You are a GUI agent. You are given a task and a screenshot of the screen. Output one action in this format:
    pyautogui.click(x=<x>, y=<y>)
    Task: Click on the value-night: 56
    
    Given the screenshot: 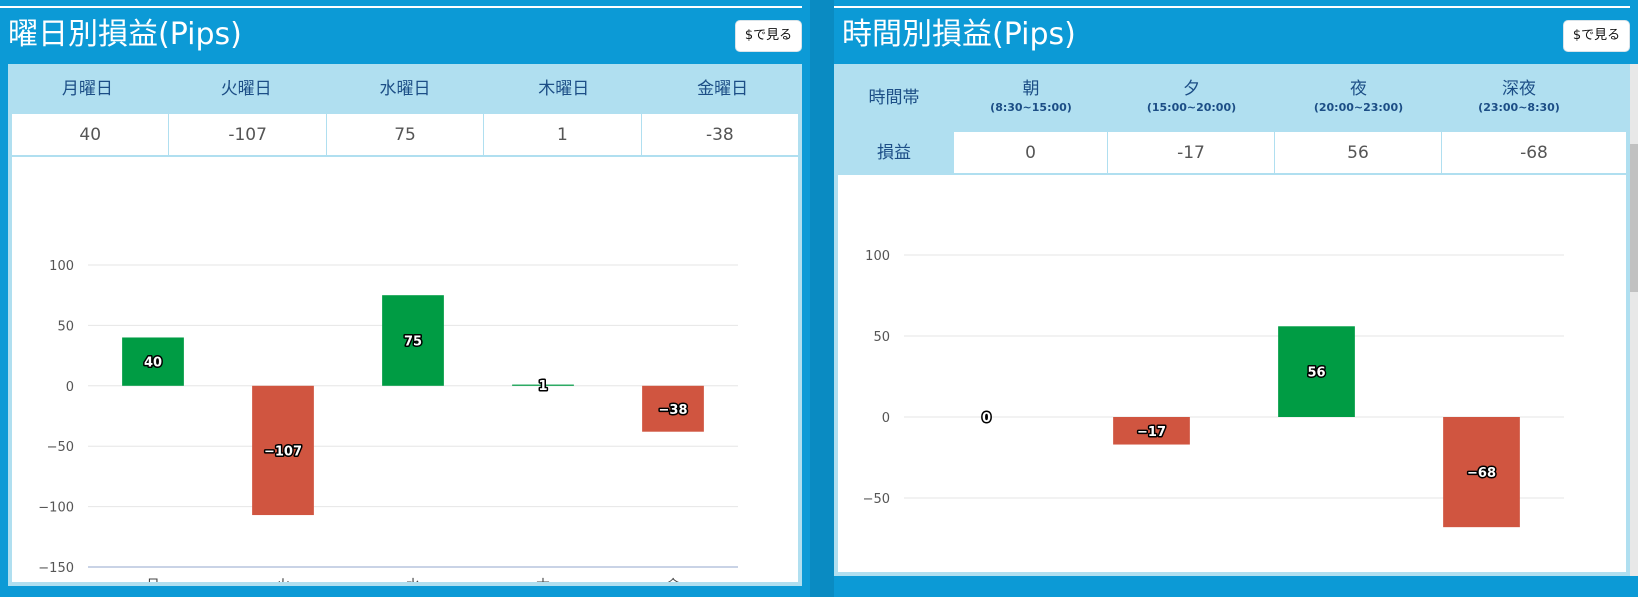 What is the action you would take?
    pyautogui.click(x=1358, y=152)
    